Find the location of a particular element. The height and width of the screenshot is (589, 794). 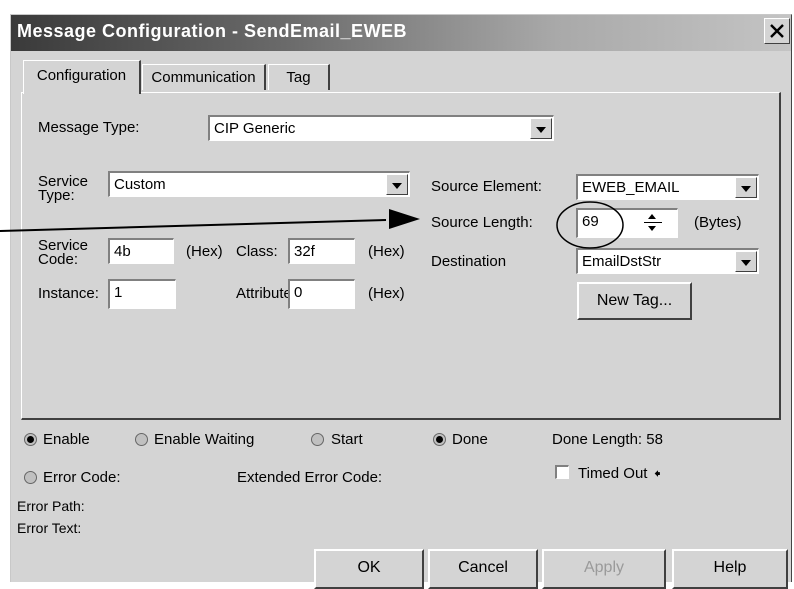

start-radio is located at coordinates (317, 439).